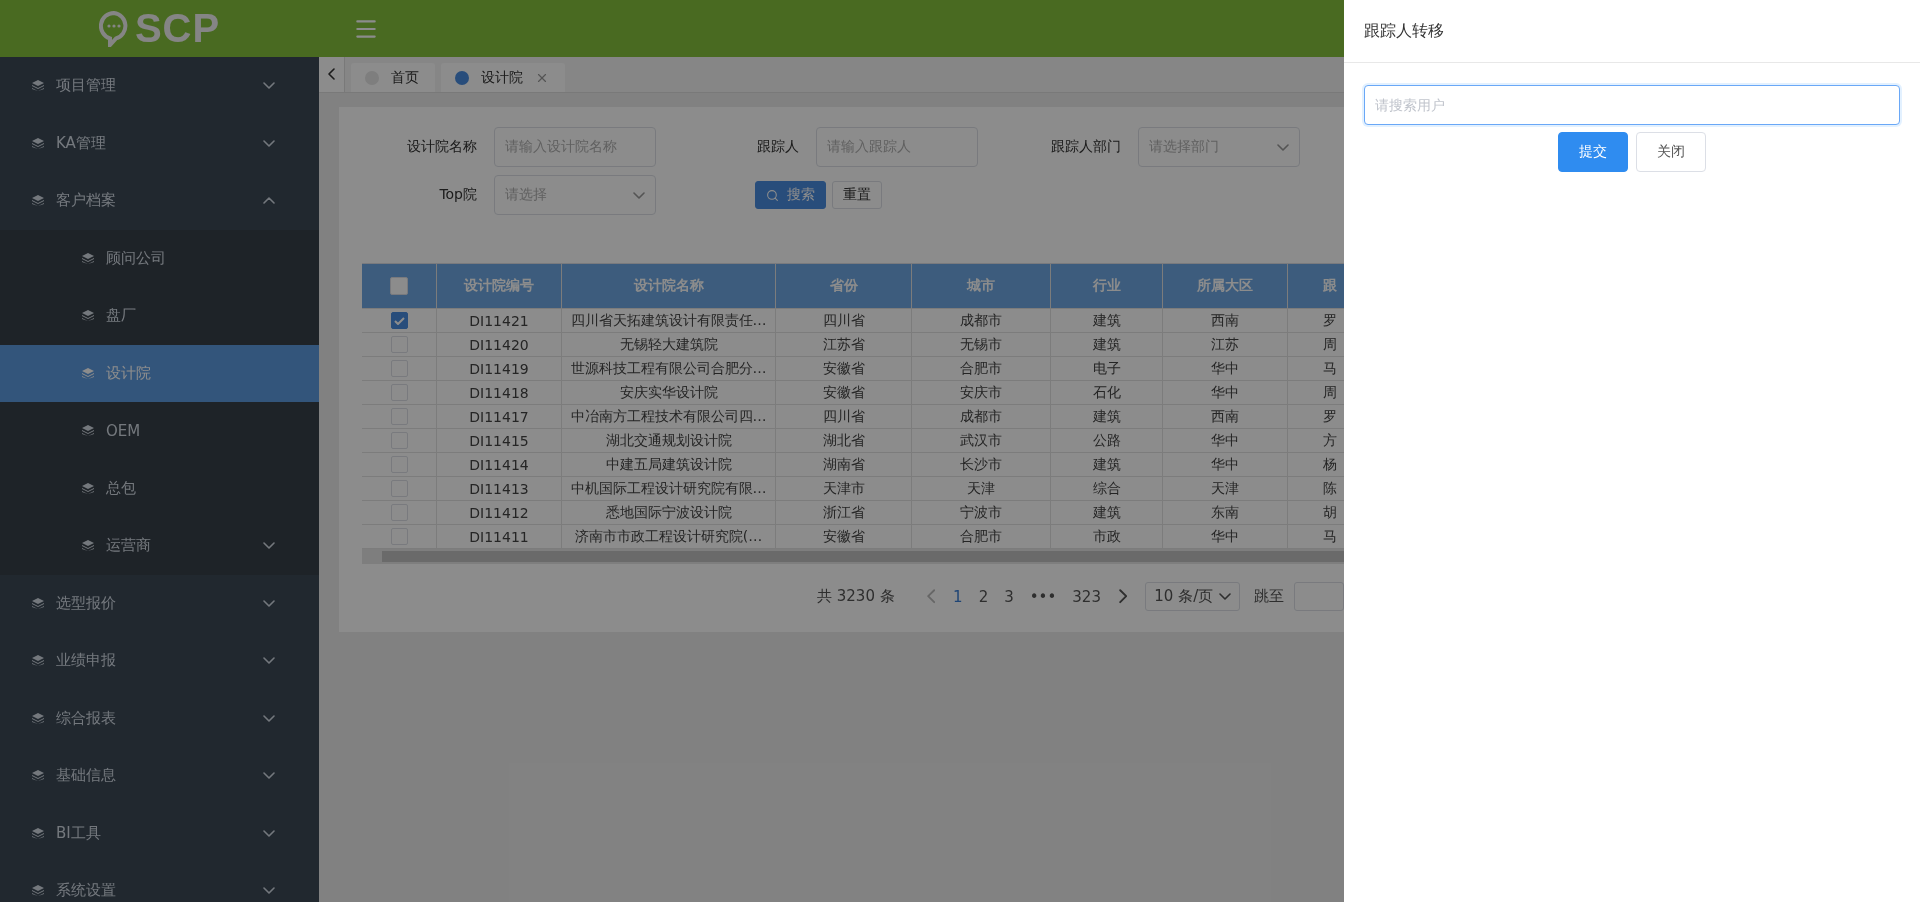  What do you see at coordinates (159, 882) in the screenshot?
I see `sidebar-item: 系统设置` at bounding box center [159, 882].